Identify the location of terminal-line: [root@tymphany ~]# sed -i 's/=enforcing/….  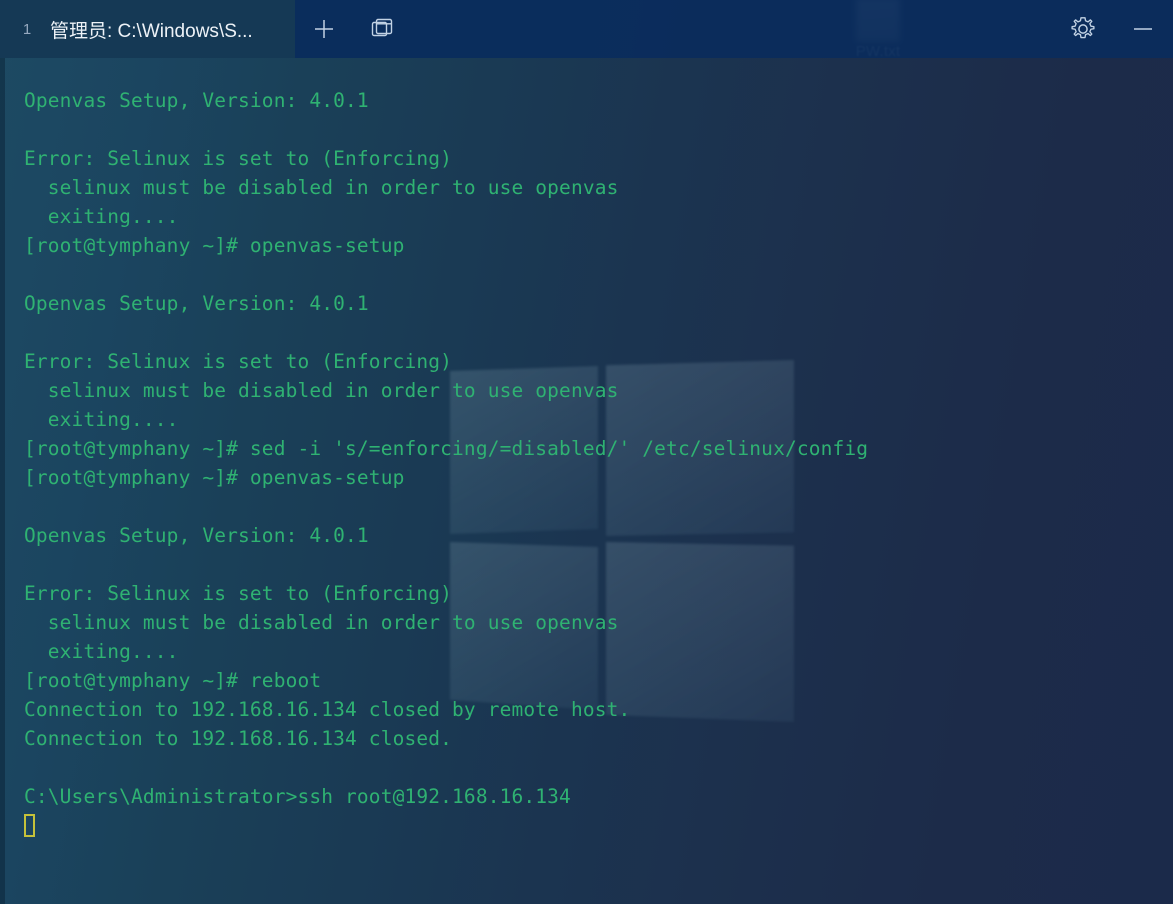
(446, 448).